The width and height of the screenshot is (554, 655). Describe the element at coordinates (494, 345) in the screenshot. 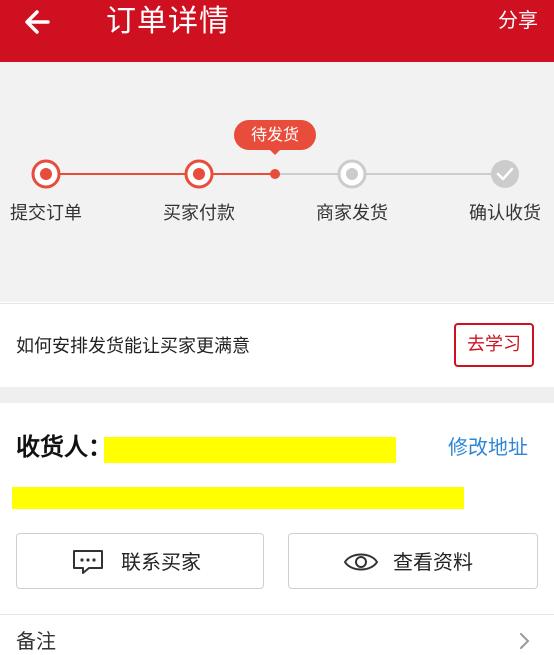

I see `learn-button: 去学习` at that location.